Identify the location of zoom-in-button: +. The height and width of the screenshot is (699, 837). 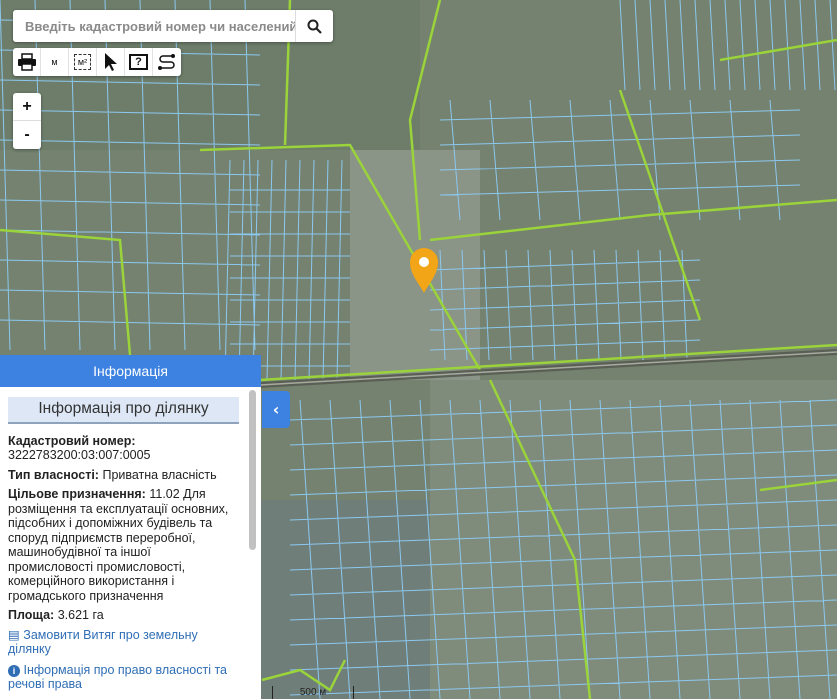
(27, 107).